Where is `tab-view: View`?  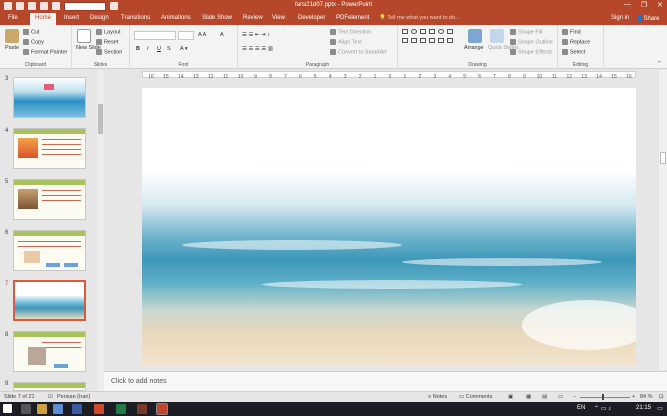
tab-view: View is located at coordinates (278, 18).